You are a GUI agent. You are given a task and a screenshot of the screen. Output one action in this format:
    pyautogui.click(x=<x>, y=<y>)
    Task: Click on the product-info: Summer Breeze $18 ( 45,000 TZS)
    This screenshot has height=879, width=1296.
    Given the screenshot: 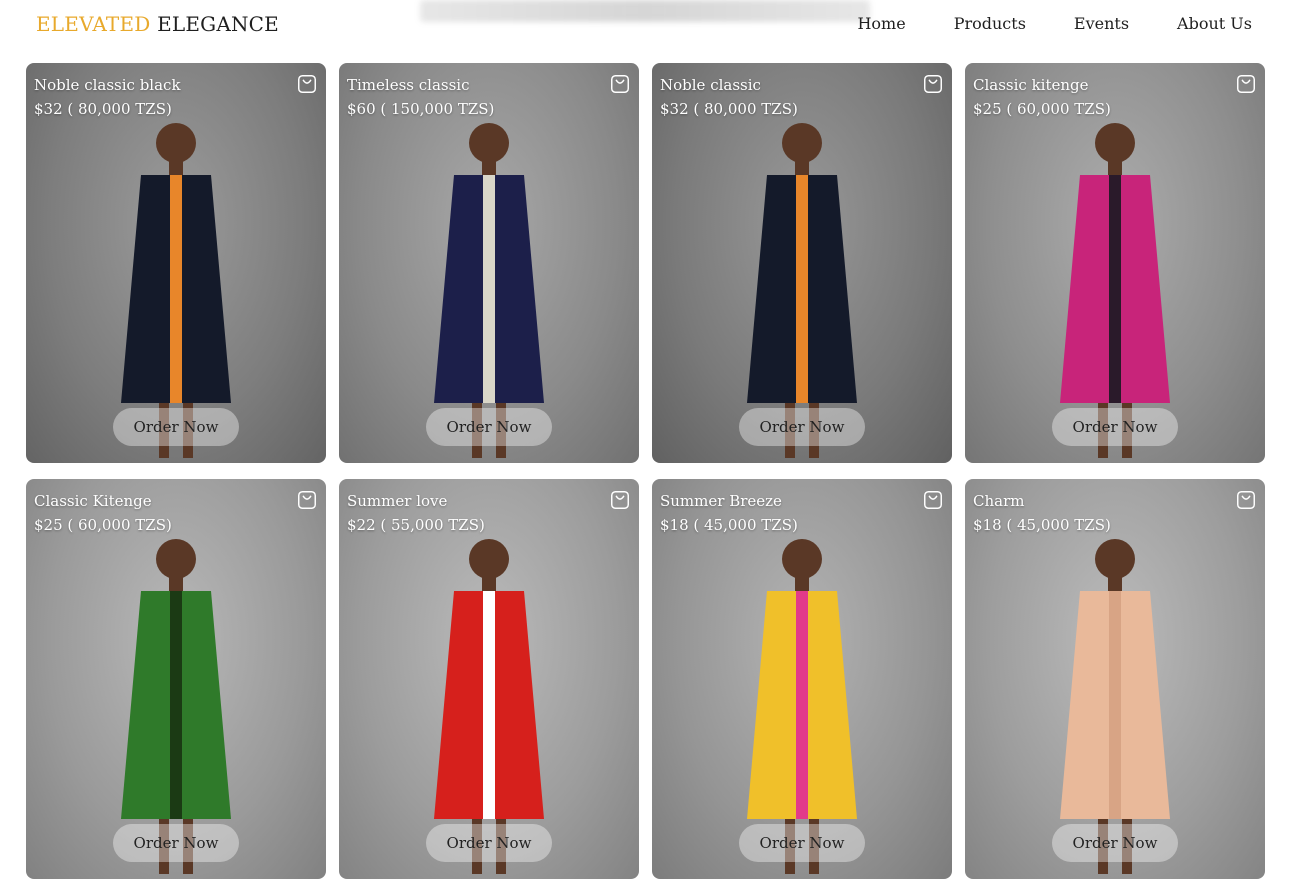 What is the action you would take?
    pyautogui.click(x=729, y=513)
    